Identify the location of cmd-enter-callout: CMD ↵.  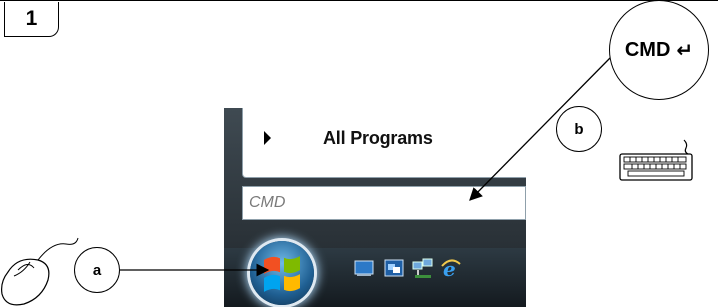
(659, 50).